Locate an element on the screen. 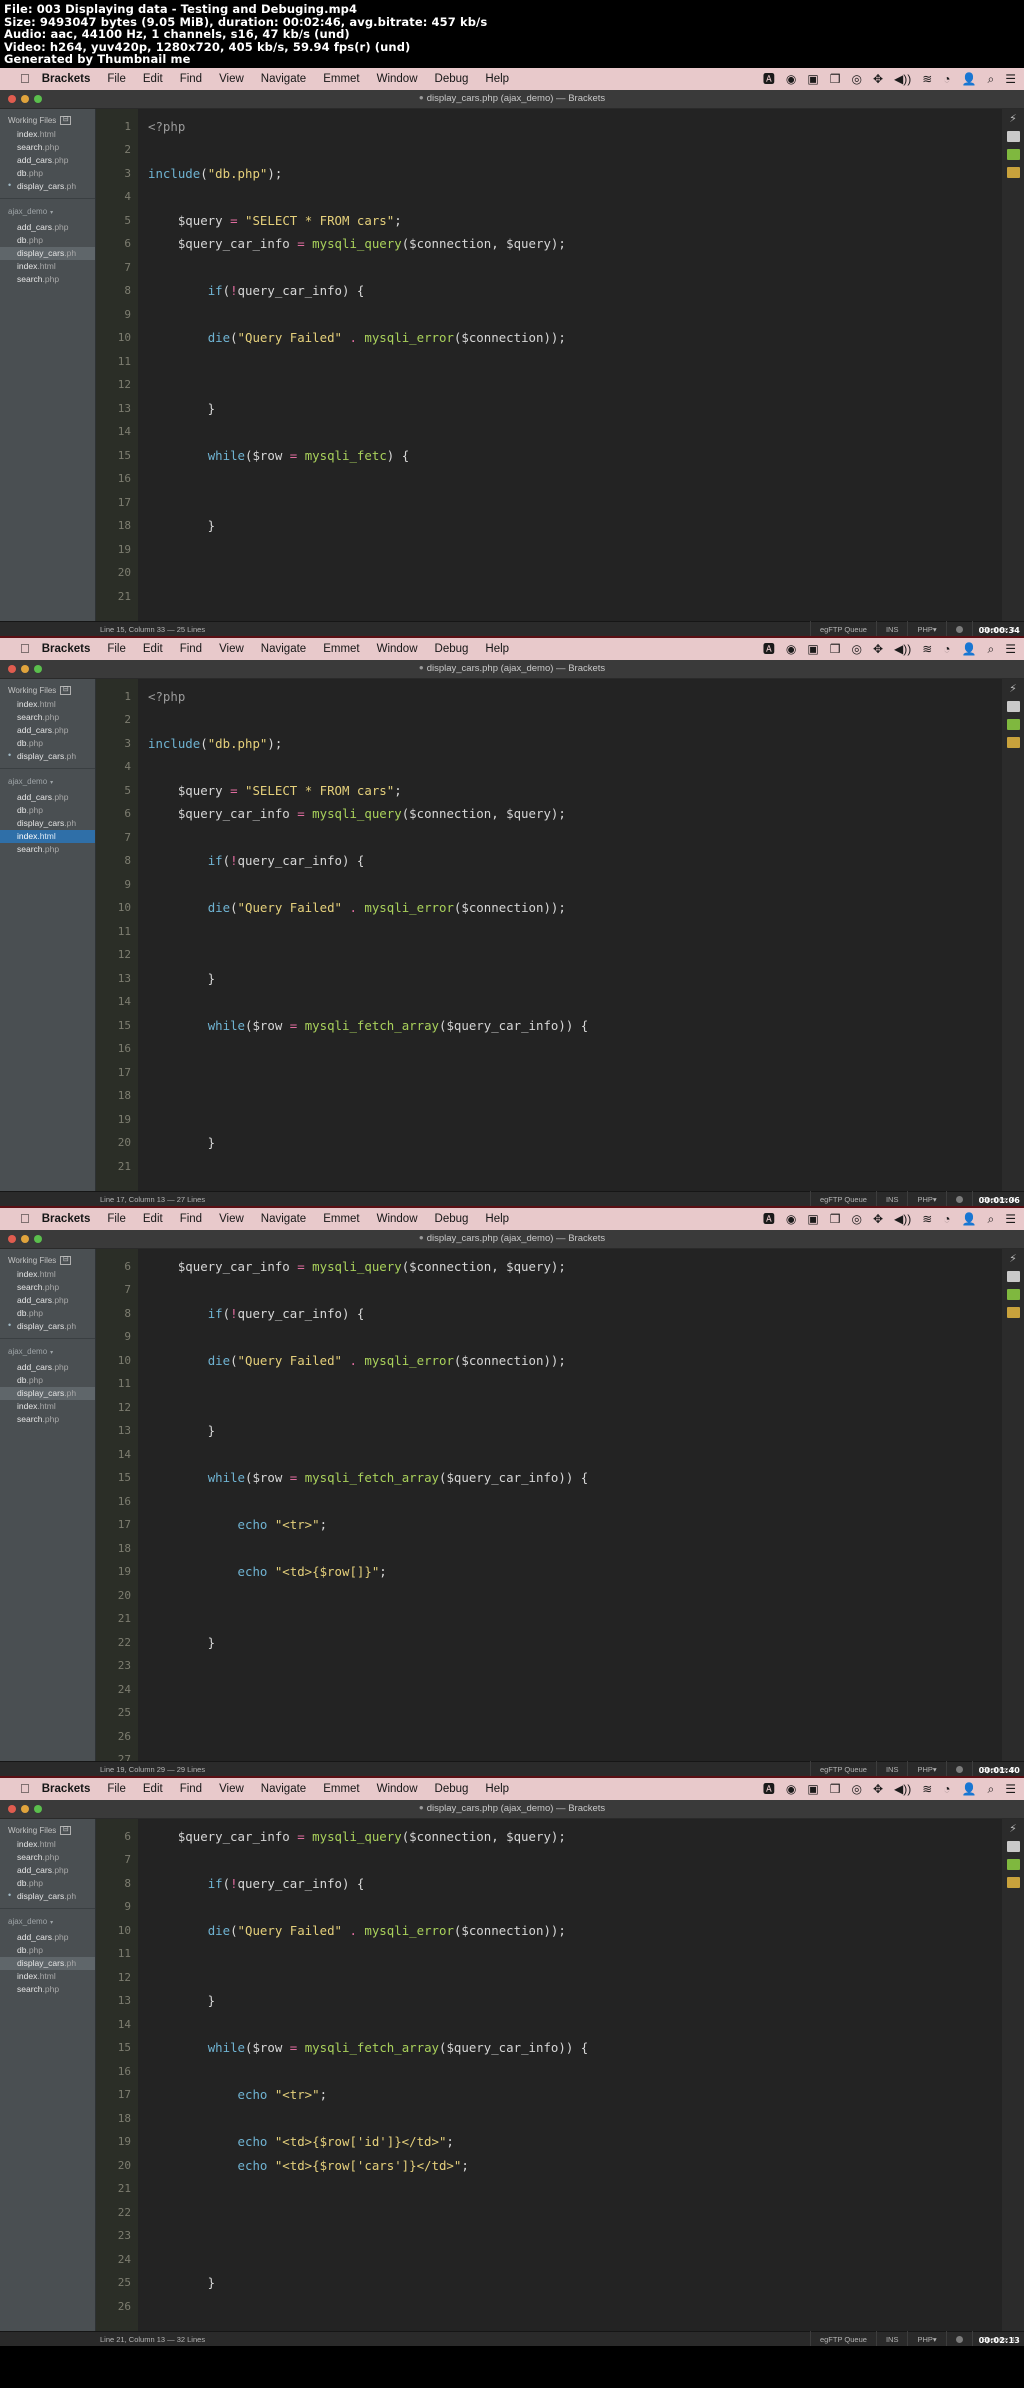 This screenshot has height=2388, width=1024. wifi-icon: ≋ is located at coordinates (927, 1789).